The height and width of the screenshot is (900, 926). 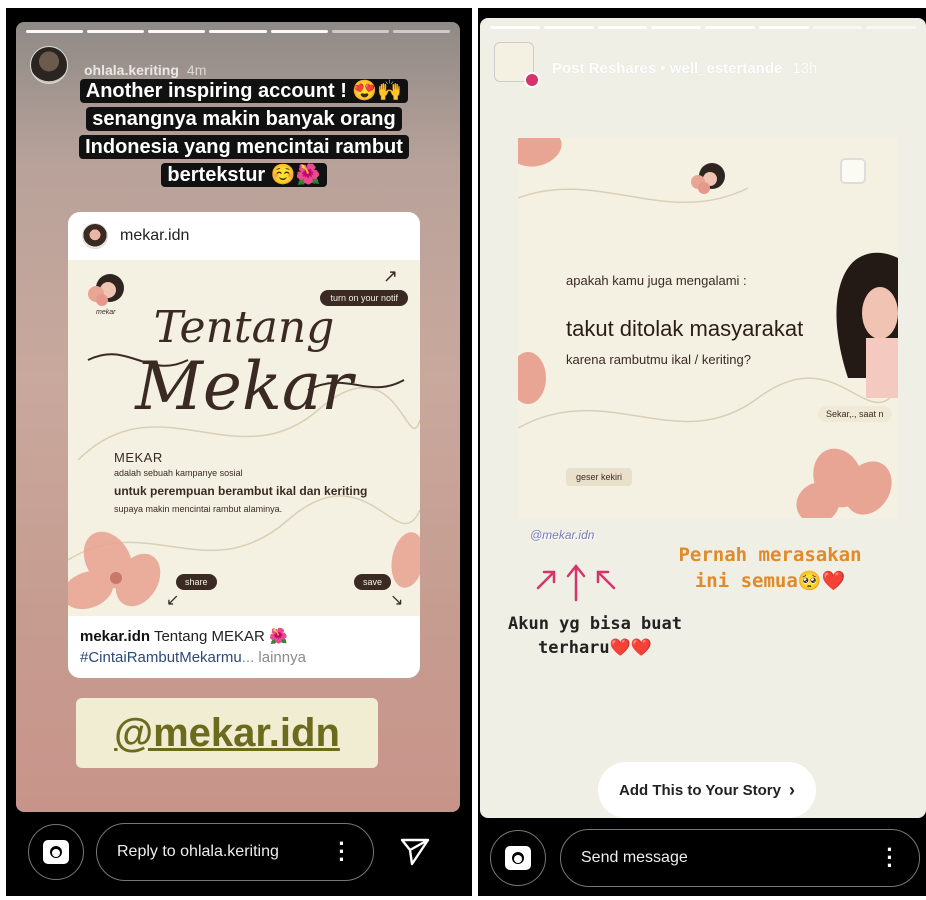 I want to click on reshare-header: Post Reshares • well_estertande, so click(x=667, y=68).